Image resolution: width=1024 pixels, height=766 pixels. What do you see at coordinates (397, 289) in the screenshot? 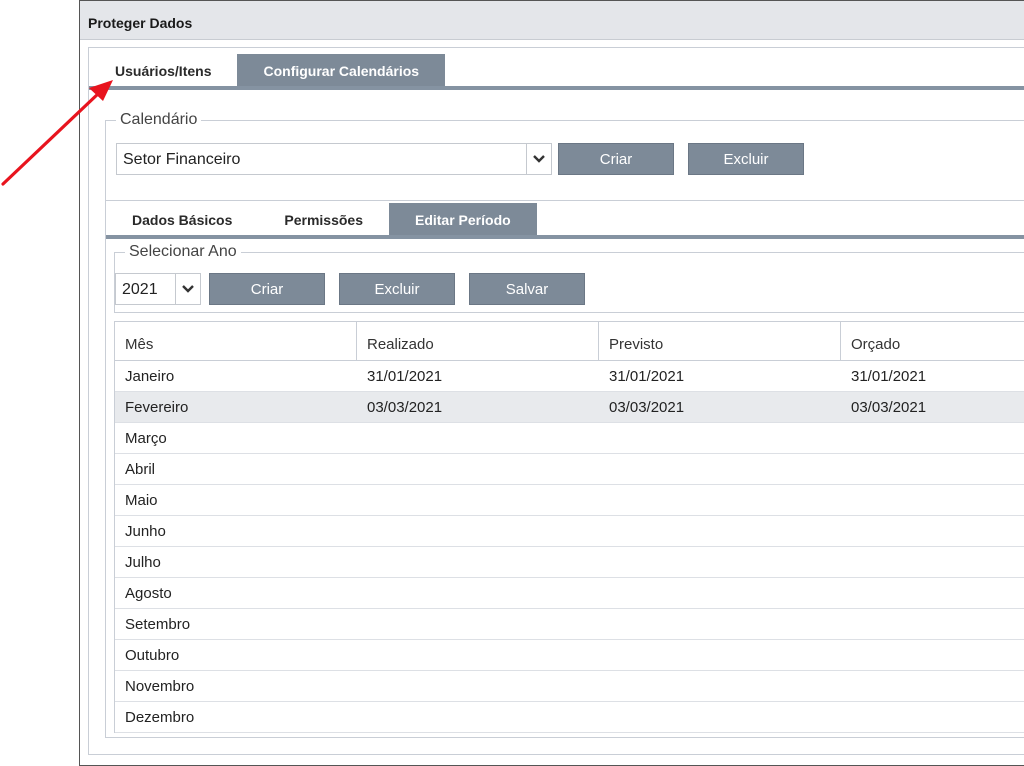
I see `delete-year-button: Excluir` at bounding box center [397, 289].